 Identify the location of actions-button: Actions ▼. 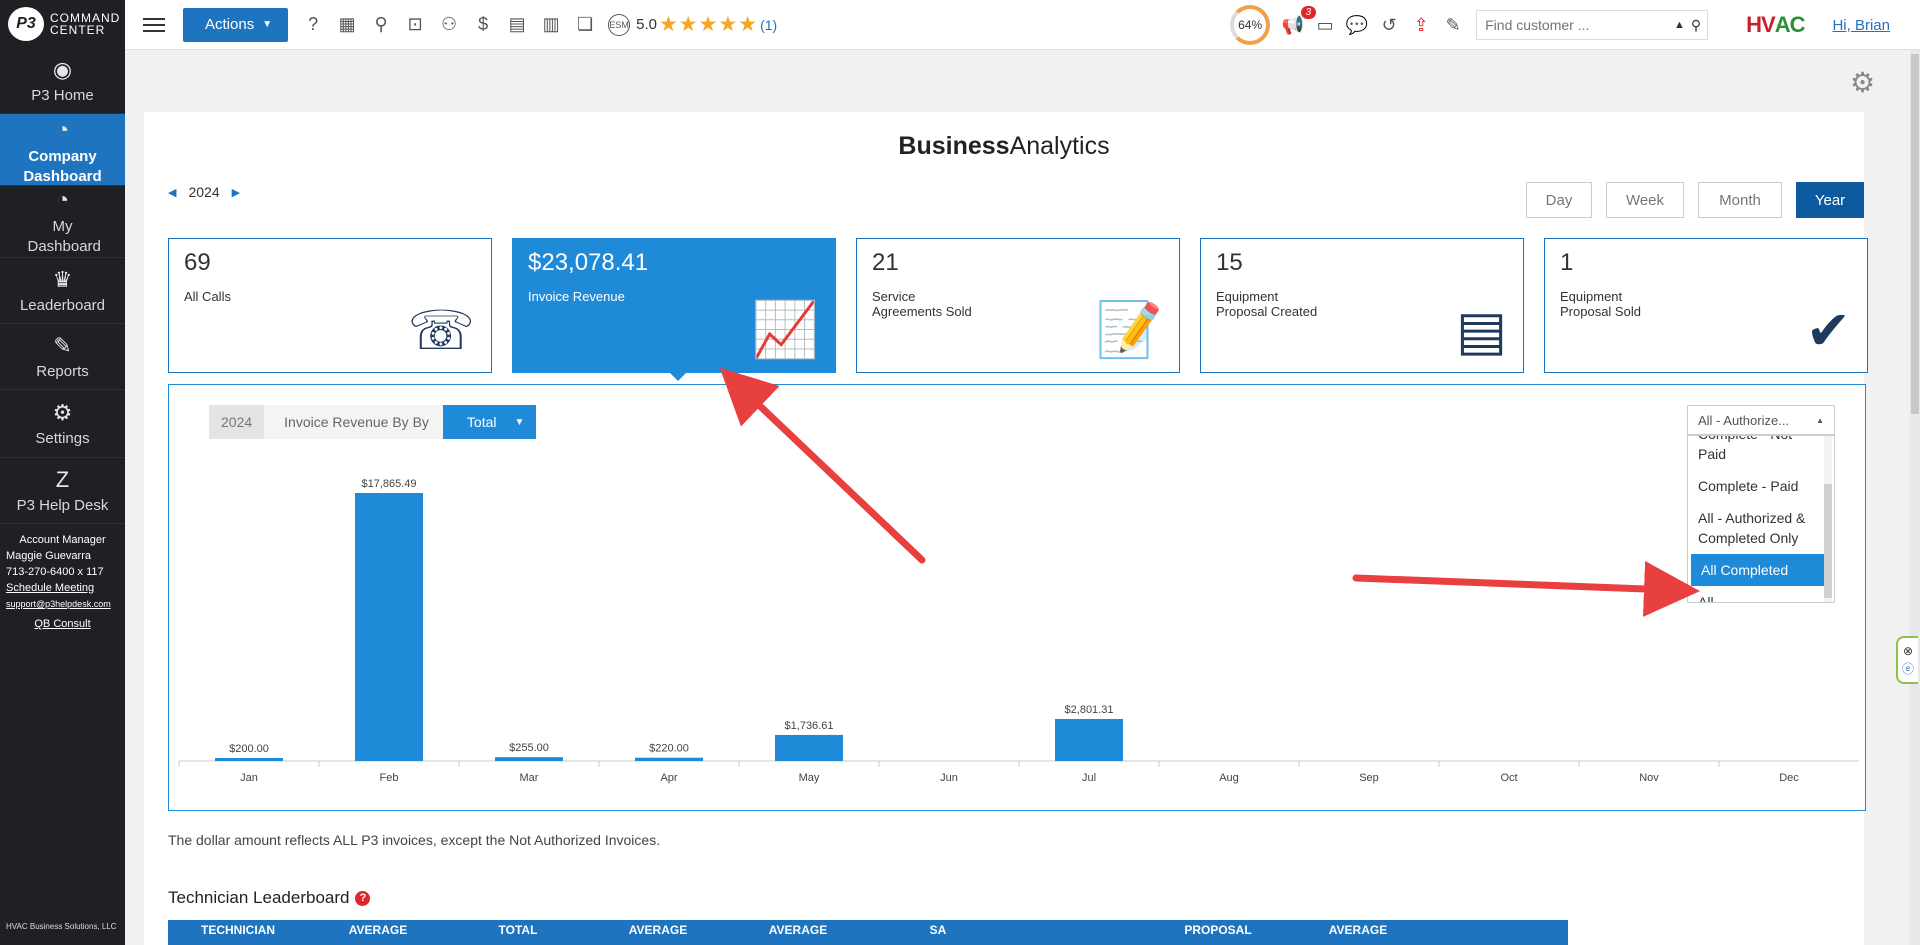
(236, 24).